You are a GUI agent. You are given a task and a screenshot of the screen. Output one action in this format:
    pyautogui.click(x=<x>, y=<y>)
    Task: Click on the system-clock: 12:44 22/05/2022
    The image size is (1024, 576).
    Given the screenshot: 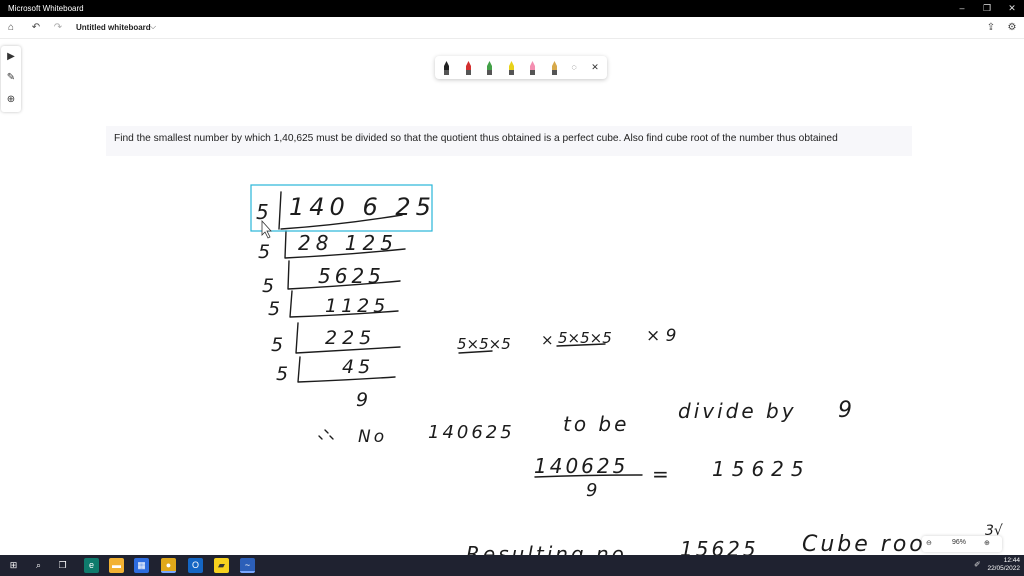 What is the action you would take?
    pyautogui.click(x=1003, y=565)
    